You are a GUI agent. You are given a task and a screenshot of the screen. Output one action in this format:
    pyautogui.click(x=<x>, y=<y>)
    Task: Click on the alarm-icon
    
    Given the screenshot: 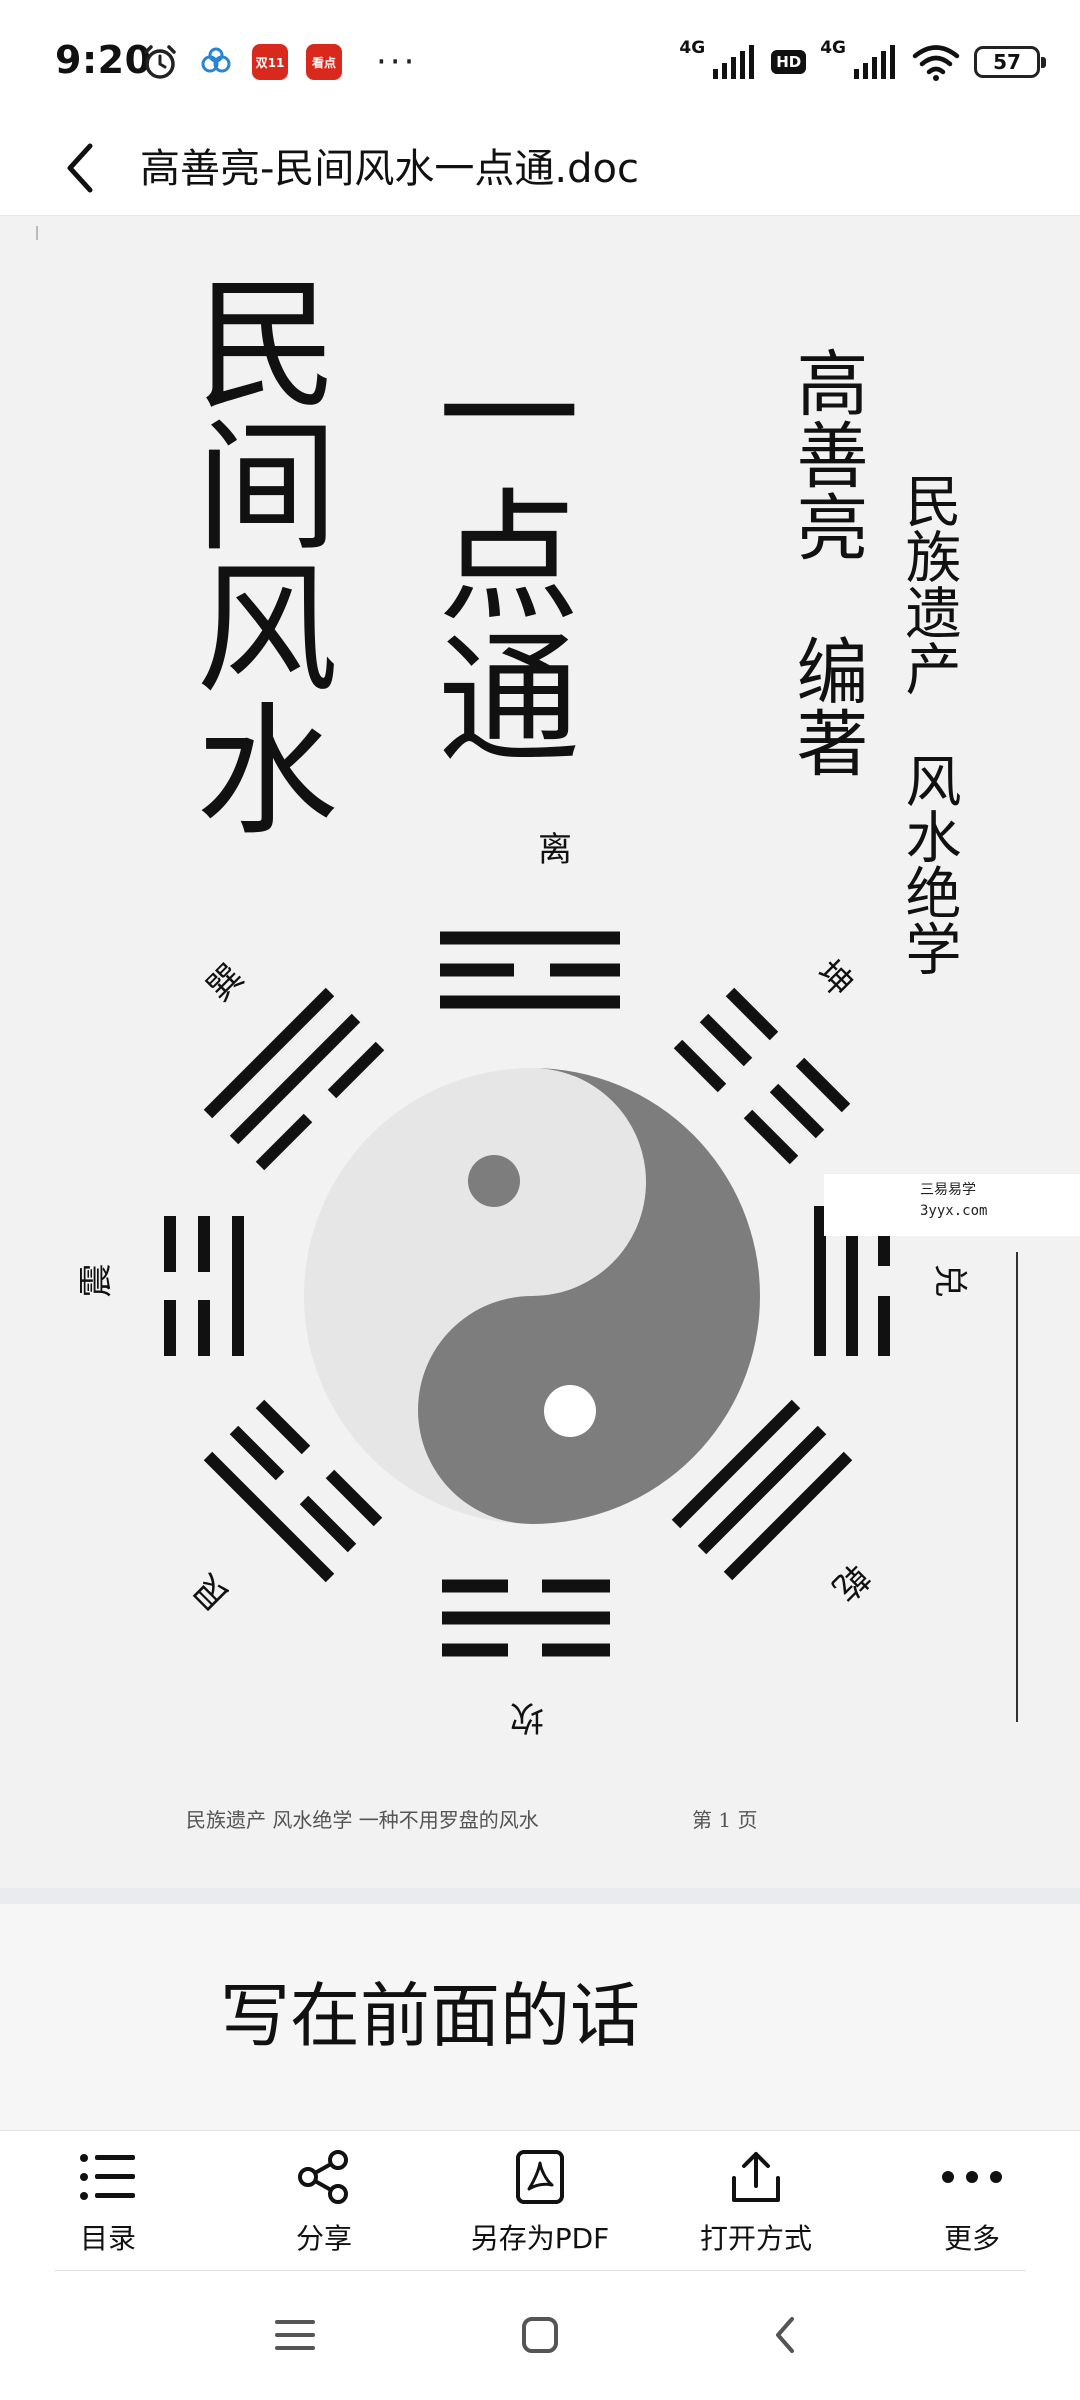 What is the action you would take?
    pyautogui.click(x=160, y=62)
    